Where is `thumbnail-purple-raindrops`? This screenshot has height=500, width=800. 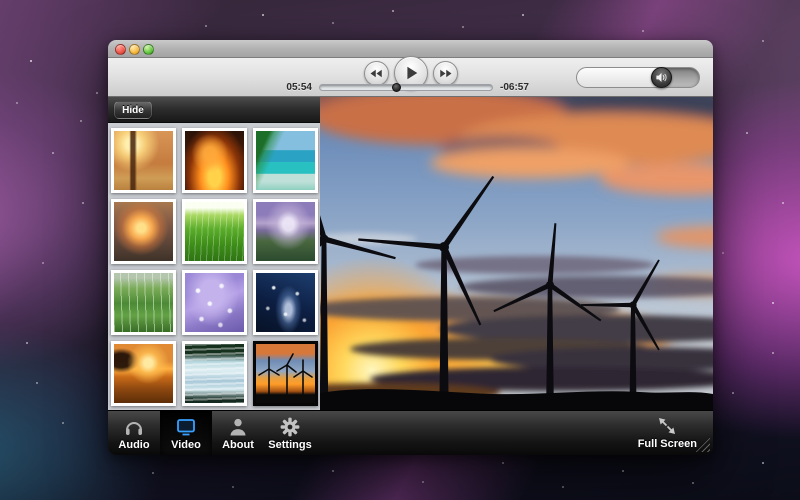 thumbnail-purple-raindrops is located at coordinates (214, 302).